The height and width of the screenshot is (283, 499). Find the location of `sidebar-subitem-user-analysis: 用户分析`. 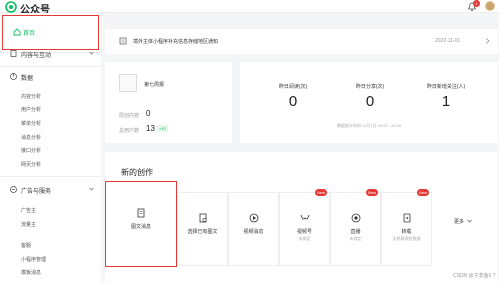

sidebar-subitem-user-analysis: 用户分析 is located at coordinates (31, 109).